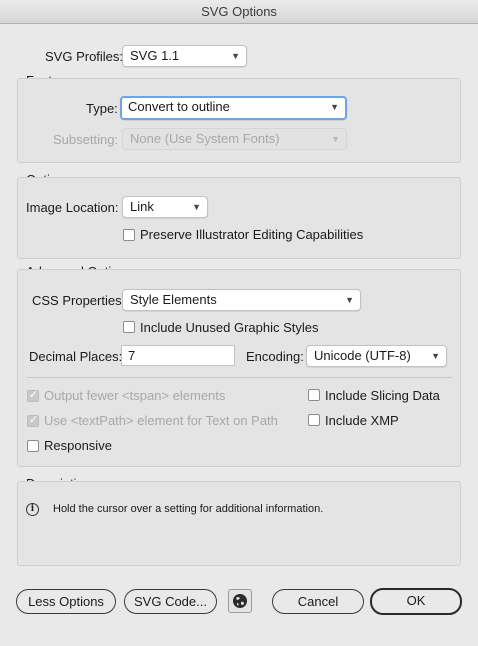  Describe the element at coordinates (129, 327) in the screenshot. I see `unused-styles-checkbox` at that location.